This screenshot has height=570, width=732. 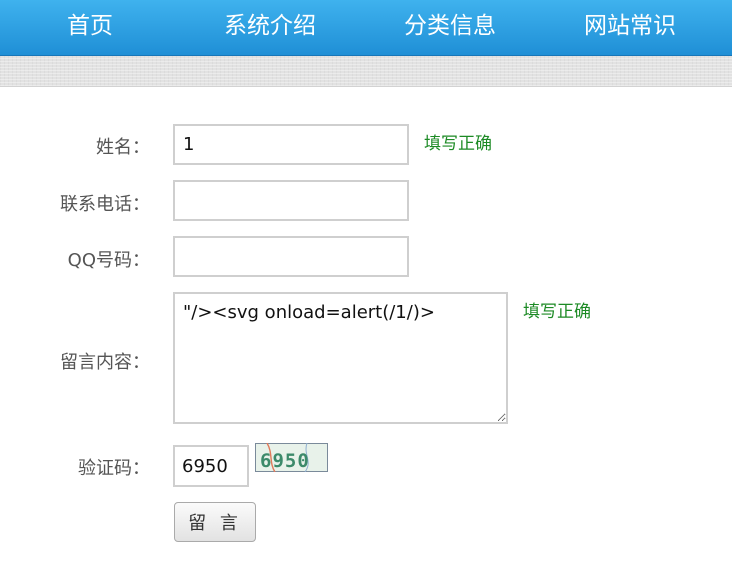 What do you see at coordinates (215, 522) in the screenshot?
I see `submit-message-button: 留 言` at bounding box center [215, 522].